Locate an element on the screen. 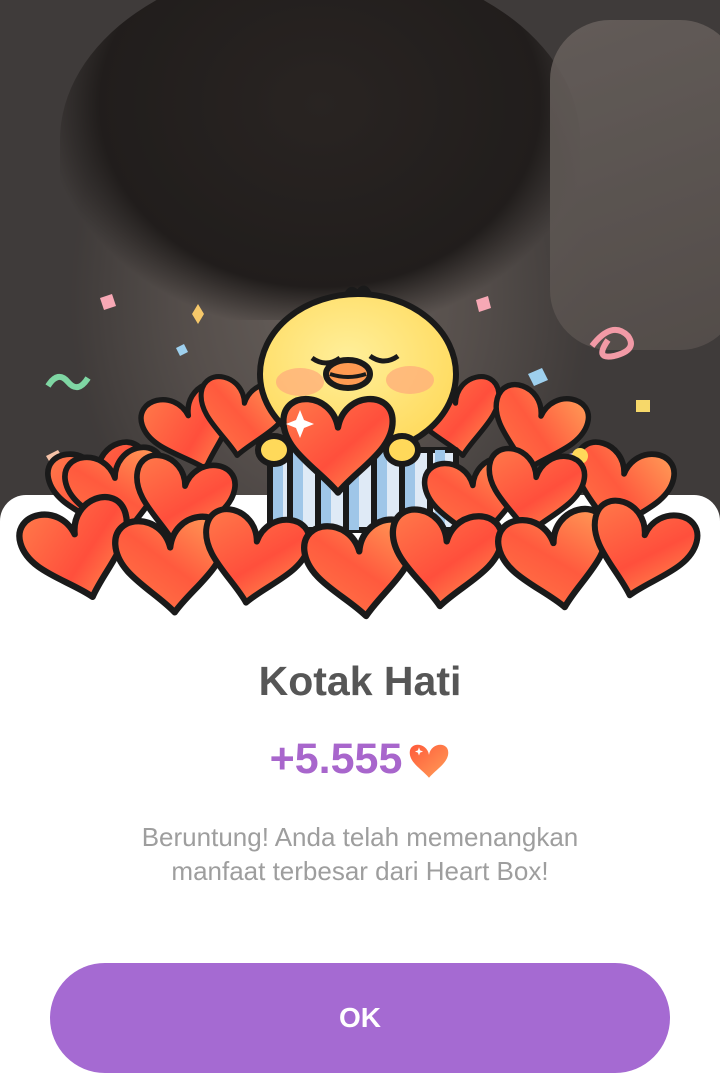  reward-row: +5.555 is located at coordinates (360, 759).